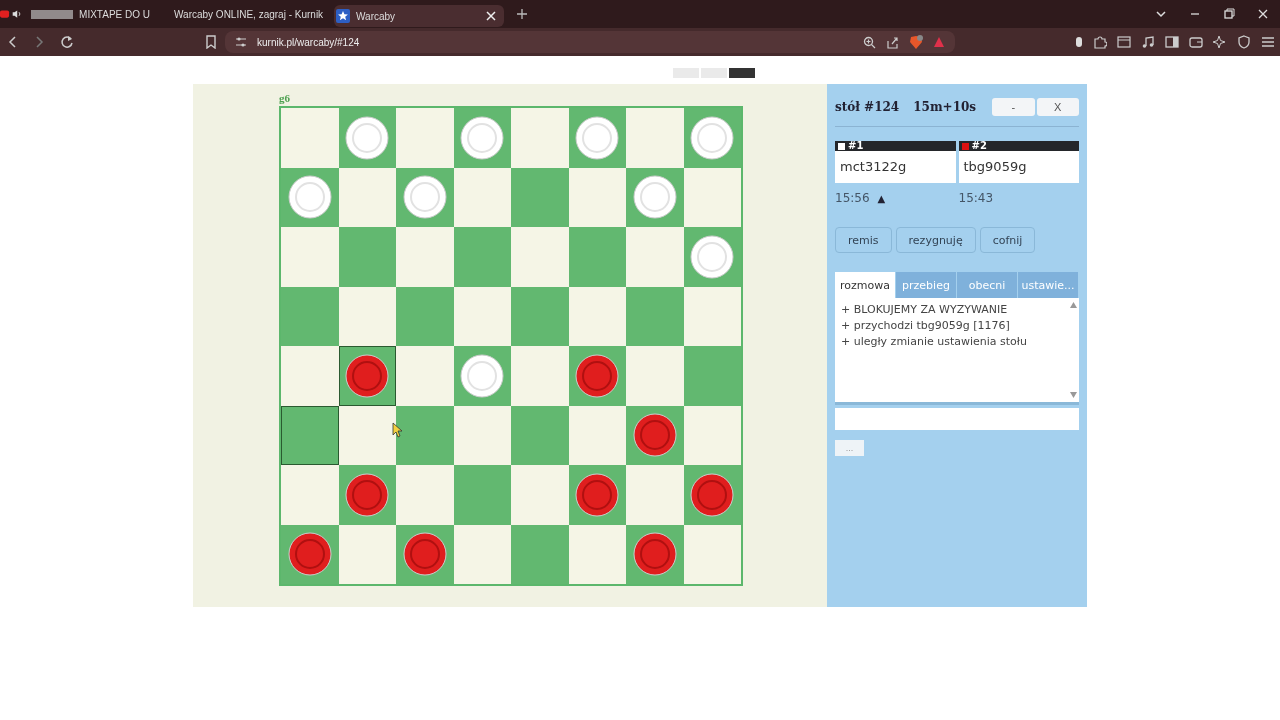 The image size is (1280, 720). What do you see at coordinates (590, 42) in the screenshot?
I see `address-field: kurnik.pl/warcaby/#124` at bounding box center [590, 42].